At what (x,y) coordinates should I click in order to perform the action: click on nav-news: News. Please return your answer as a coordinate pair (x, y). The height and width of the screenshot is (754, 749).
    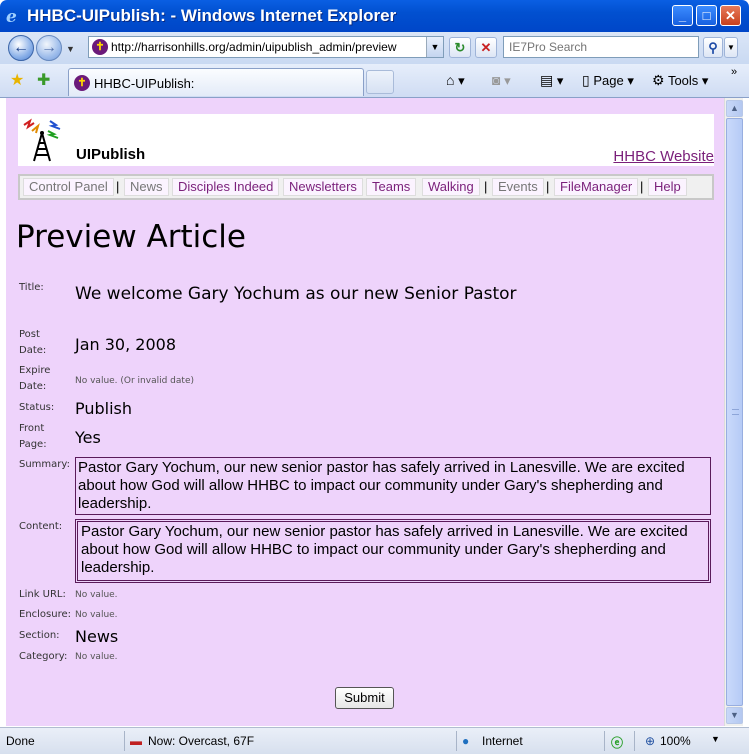
    Looking at the image, I should click on (146, 187).